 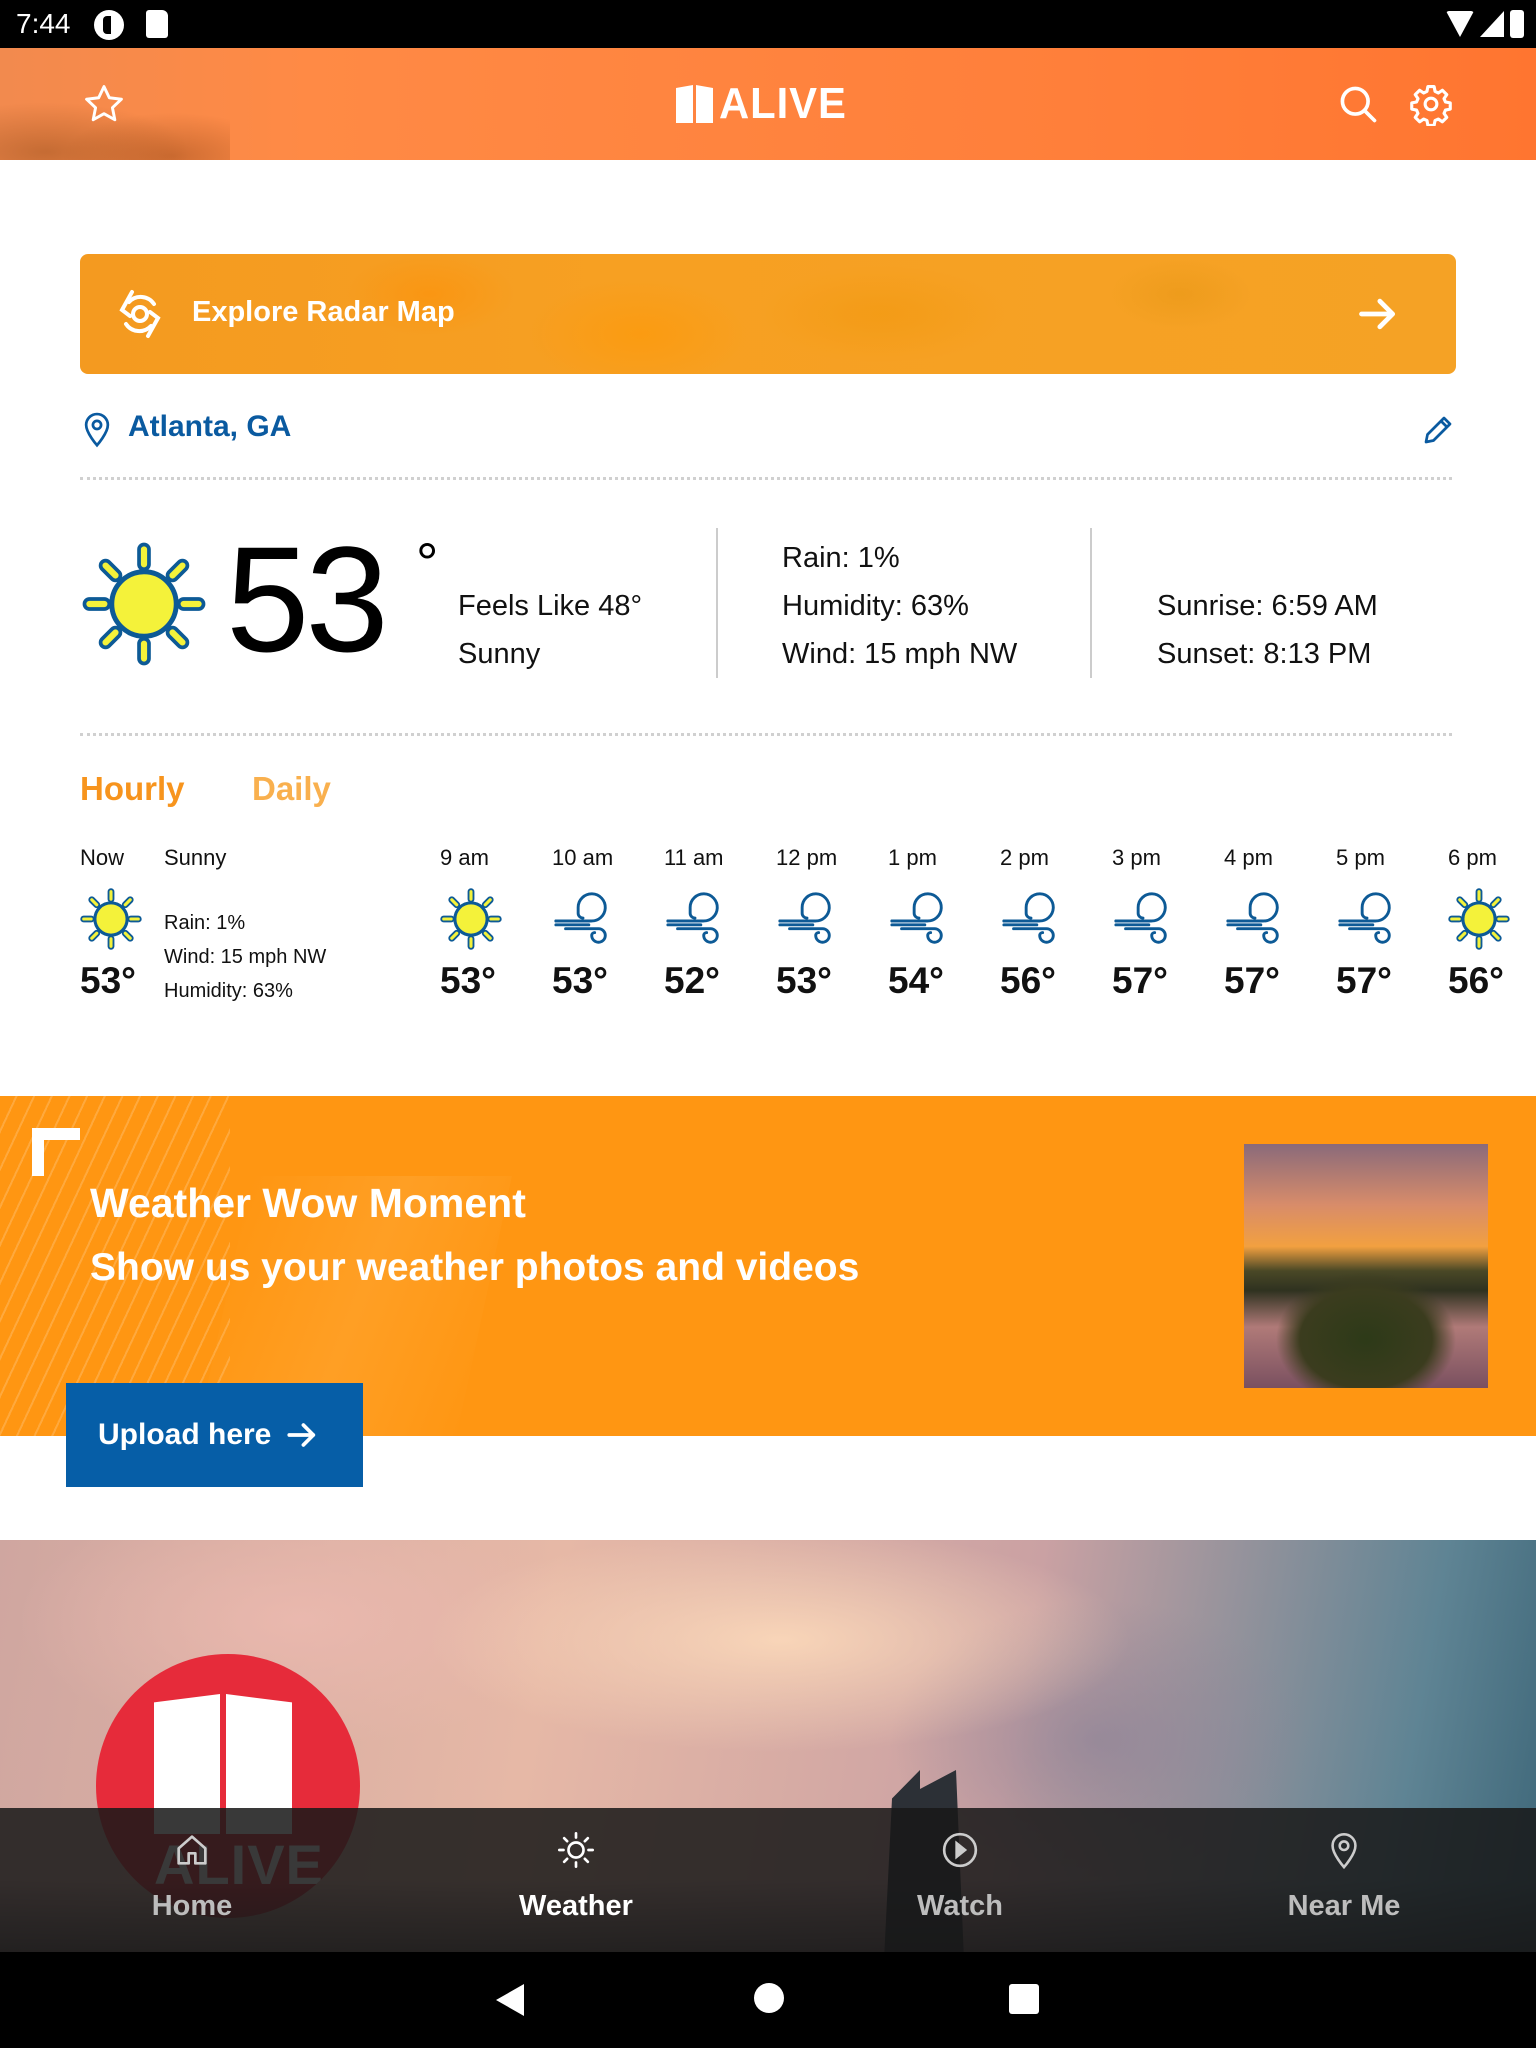 I want to click on home-circle-icon, so click(x=769, y=1998).